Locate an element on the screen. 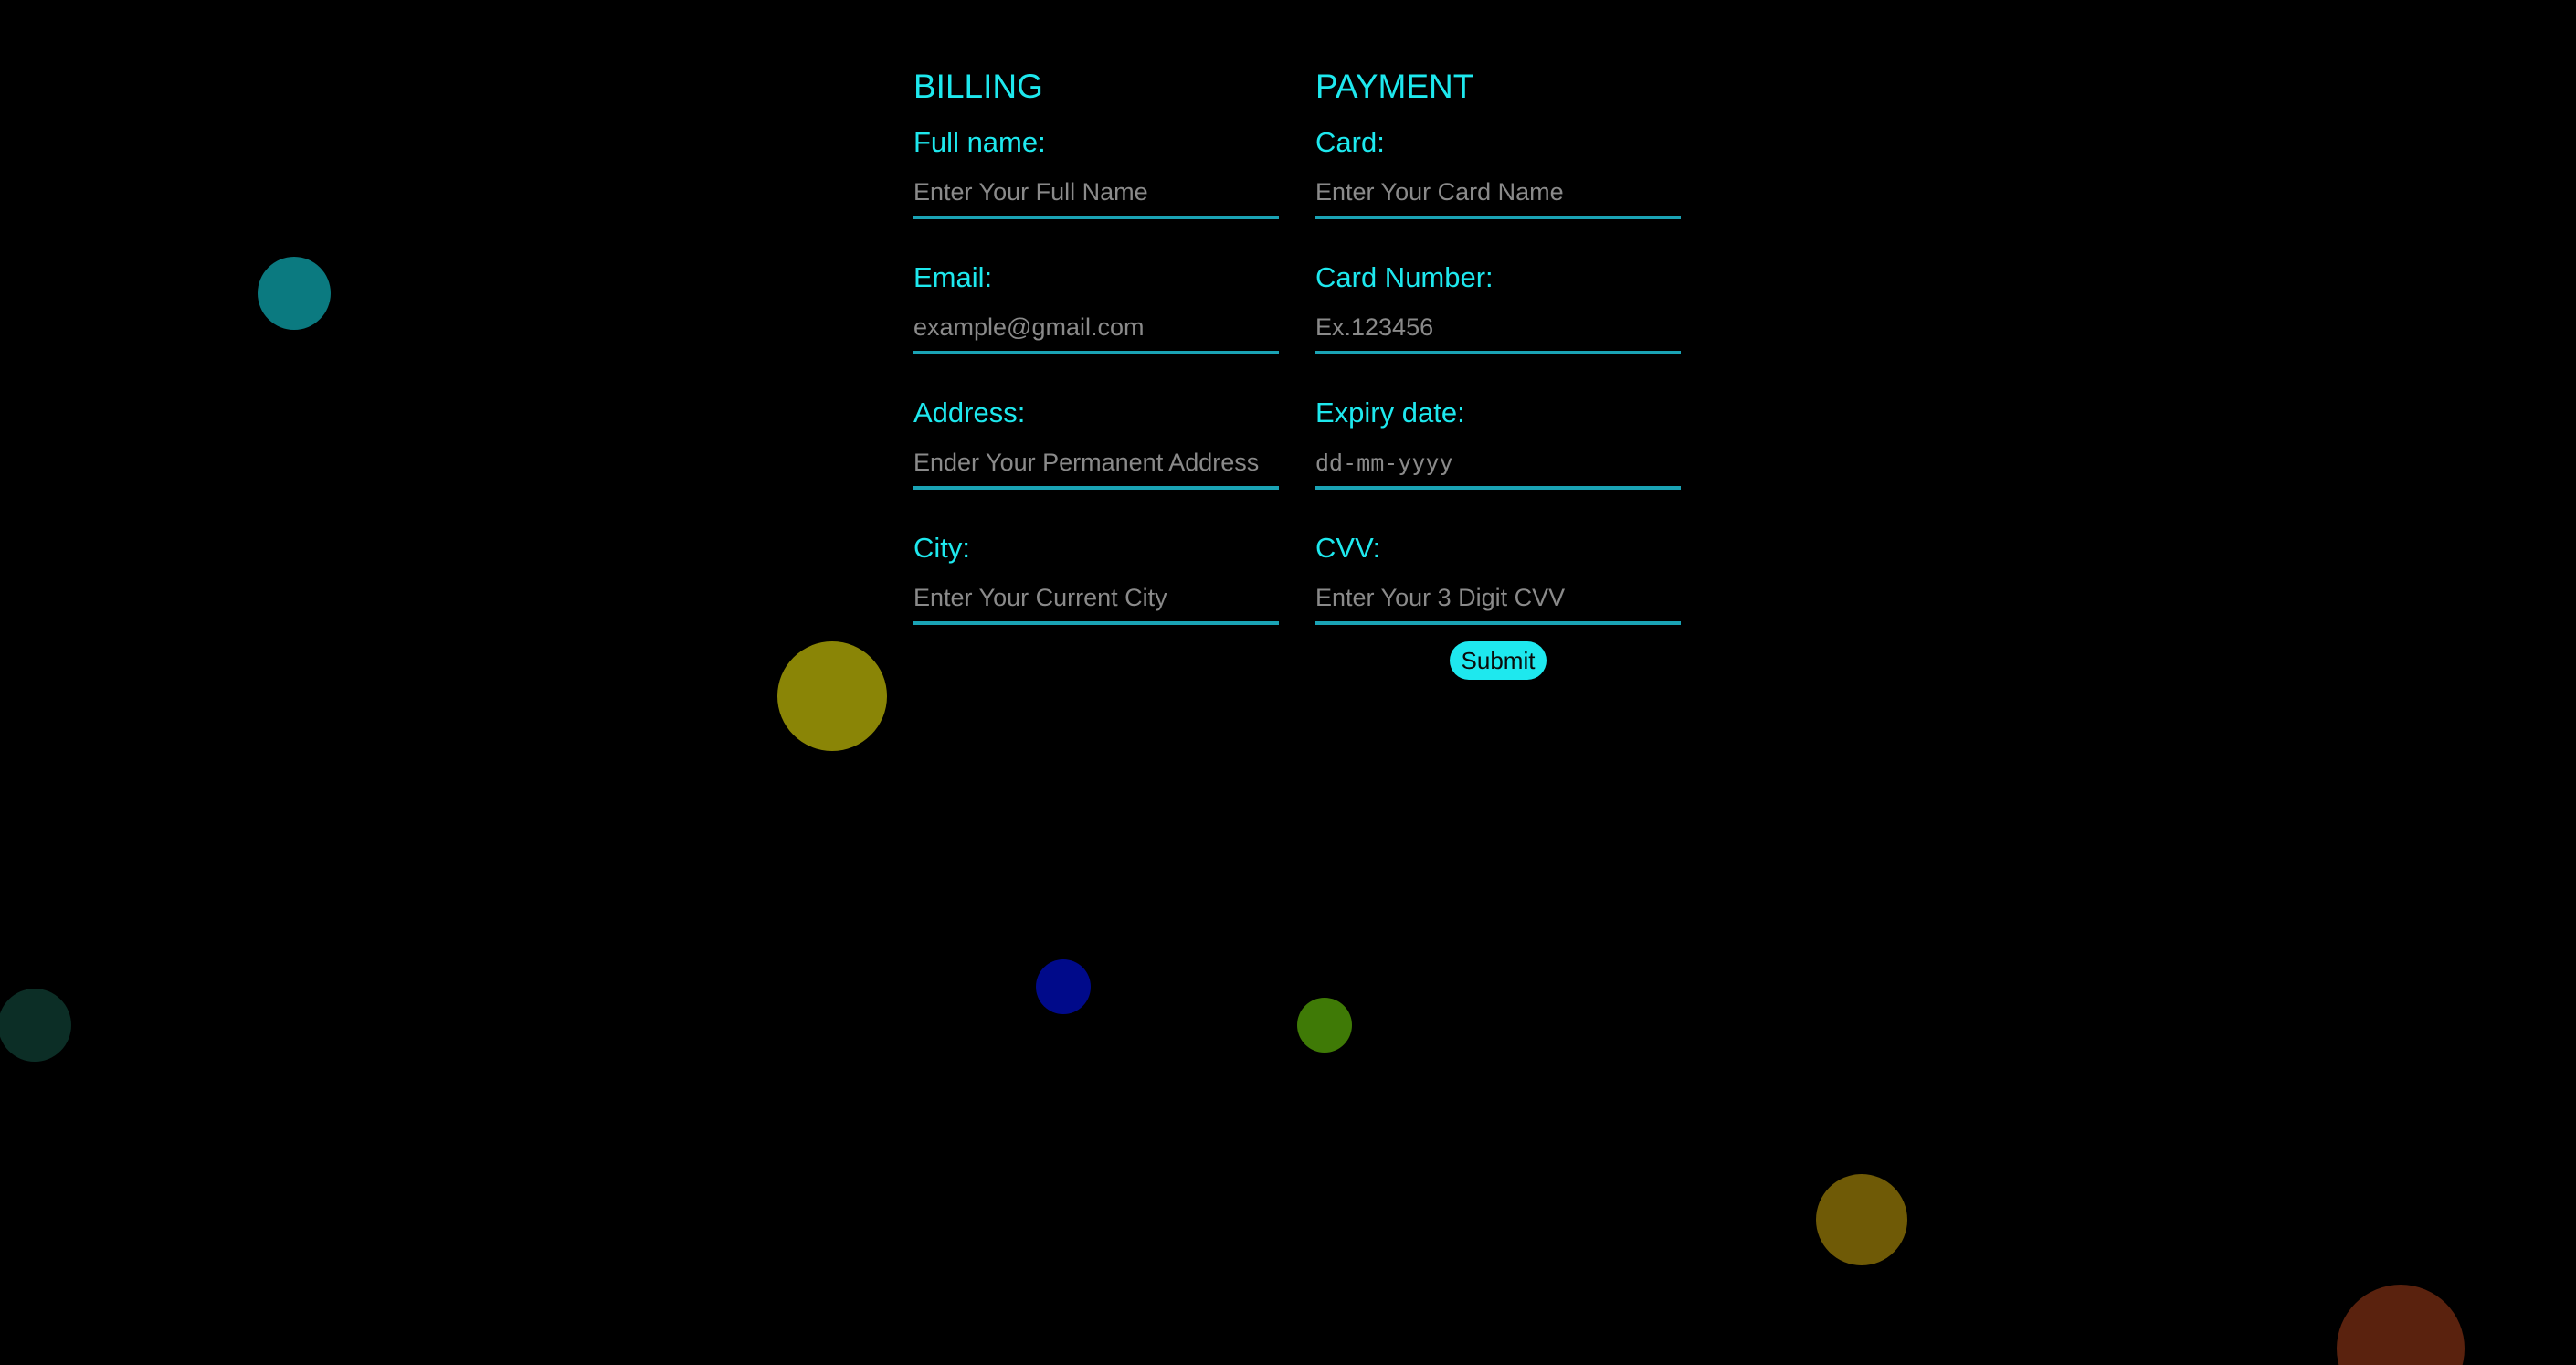 The width and height of the screenshot is (2576, 1365). full-name-label: Full name: is located at coordinates (979, 142).